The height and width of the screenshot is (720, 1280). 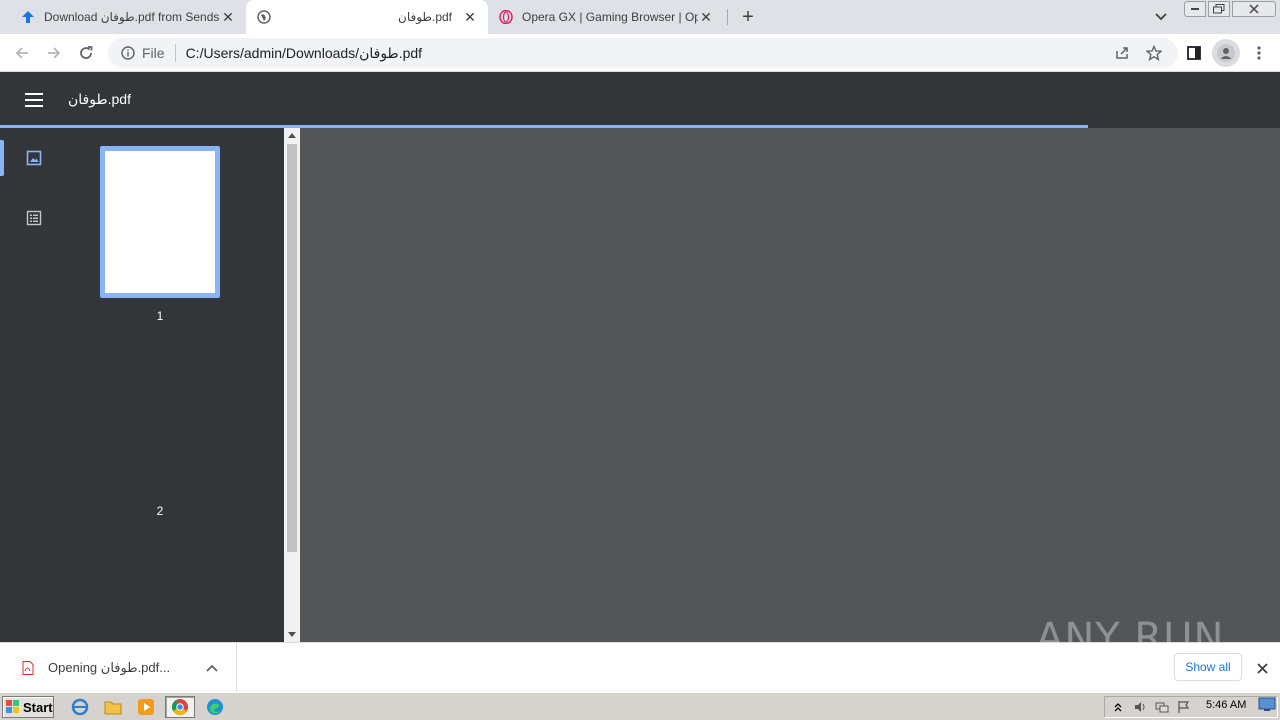 What do you see at coordinates (610, 17) in the screenshot?
I see `tab-title: Opera GX | Gaming Browser | Opera` at bounding box center [610, 17].